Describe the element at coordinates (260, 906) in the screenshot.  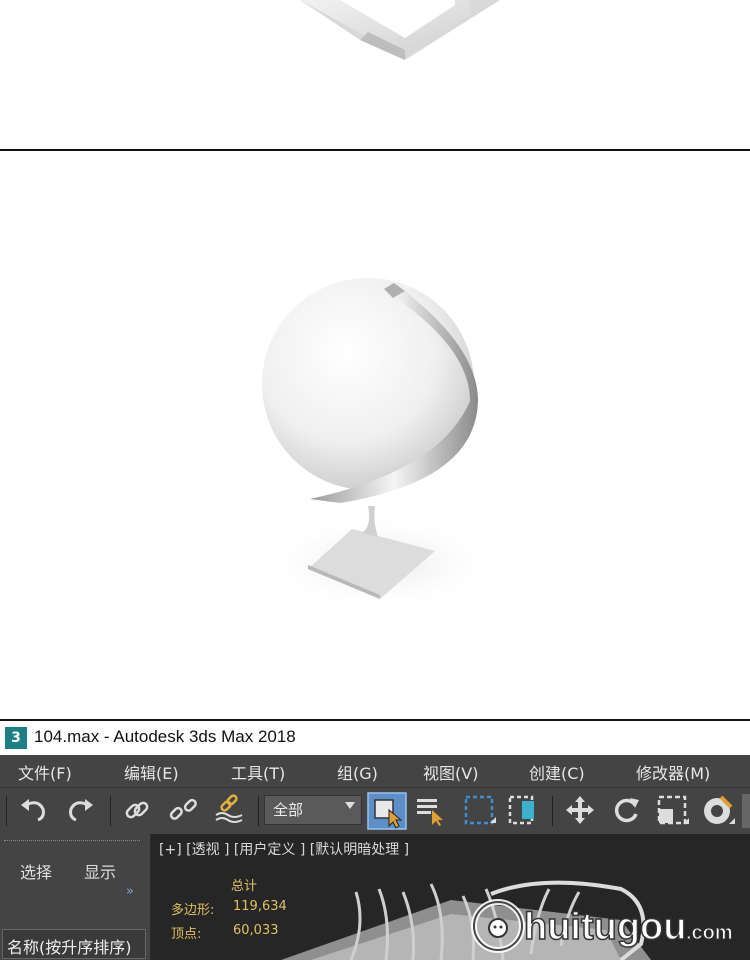
I see `stats-polygons-value: 119,634` at that location.